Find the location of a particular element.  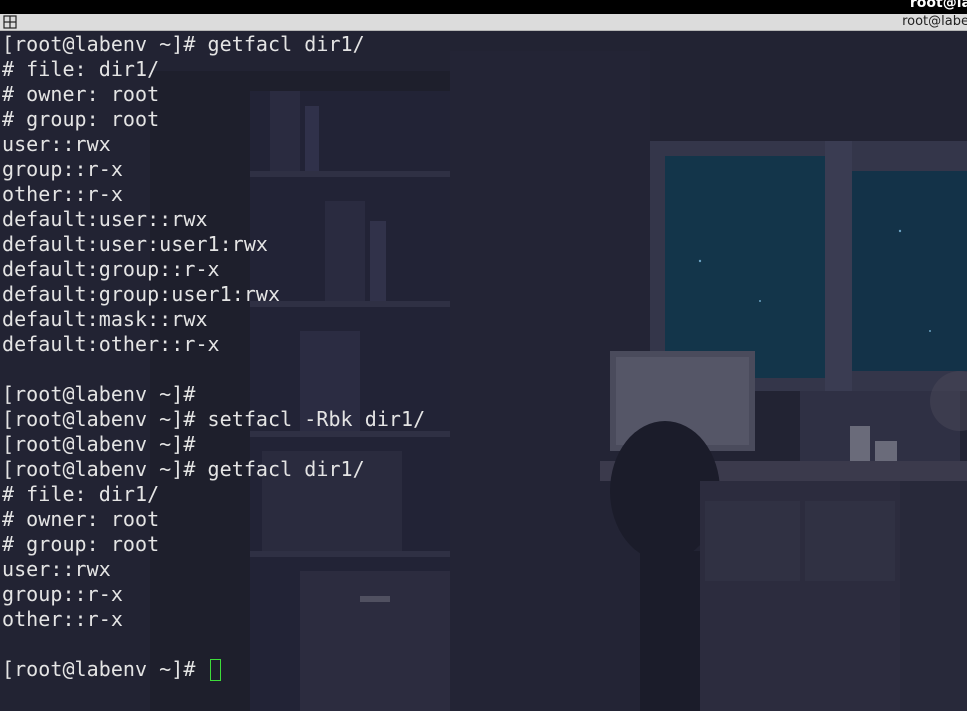

terminal-line: default:group::r-x is located at coordinates (111, 269).